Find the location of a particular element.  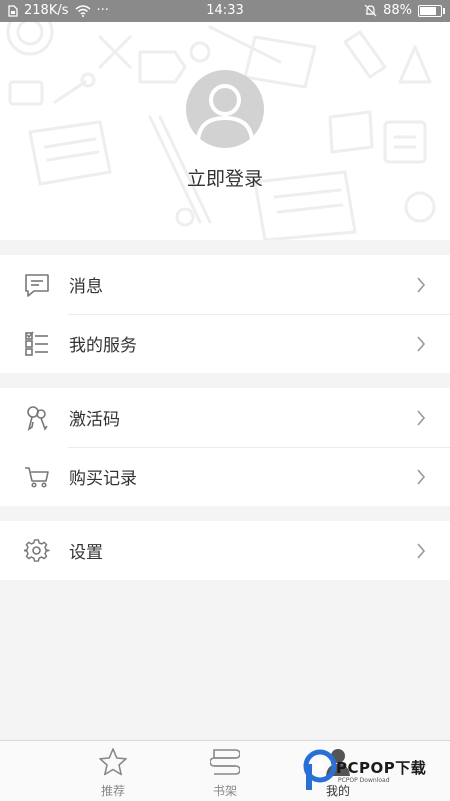

menu-item-settings: 设置 is located at coordinates (225, 550).